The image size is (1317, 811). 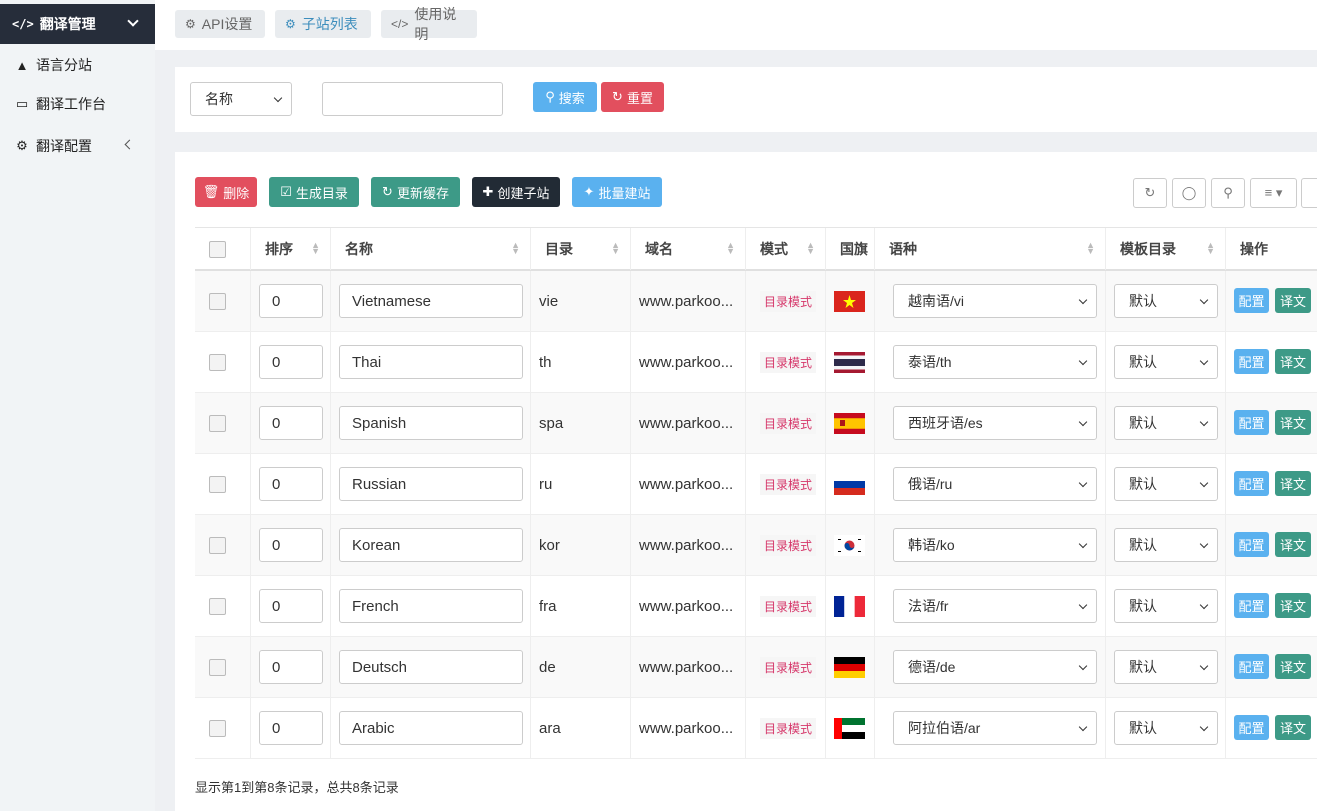 I want to click on name-input: Korean, so click(x=431, y=545).